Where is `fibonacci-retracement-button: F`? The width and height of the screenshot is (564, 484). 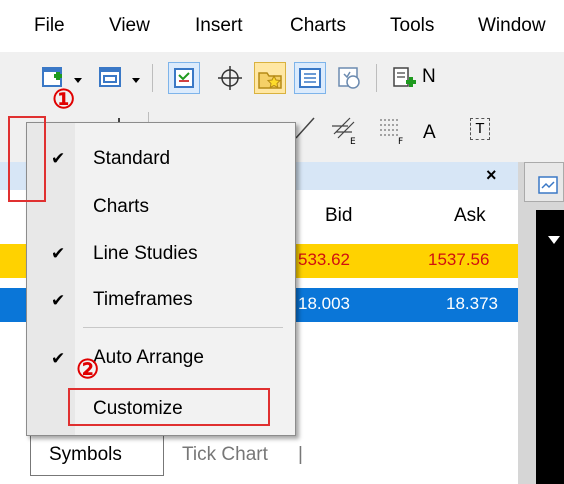 fibonacci-retracement-button: F is located at coordinates (390, 129).